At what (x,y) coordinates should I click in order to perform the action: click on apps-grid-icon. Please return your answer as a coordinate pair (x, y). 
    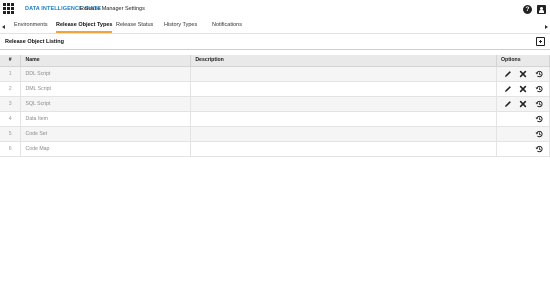
    Looking at the image, I should click on (8, 8).